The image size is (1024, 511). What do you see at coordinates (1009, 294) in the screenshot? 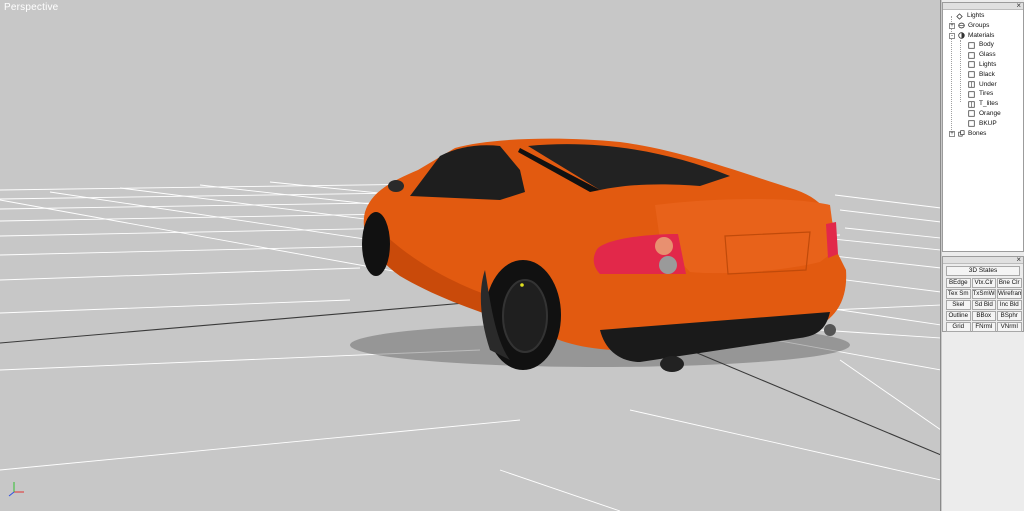
I see `toggle-wireframe-button: Wireframe` at bounding box center [1009, 294].